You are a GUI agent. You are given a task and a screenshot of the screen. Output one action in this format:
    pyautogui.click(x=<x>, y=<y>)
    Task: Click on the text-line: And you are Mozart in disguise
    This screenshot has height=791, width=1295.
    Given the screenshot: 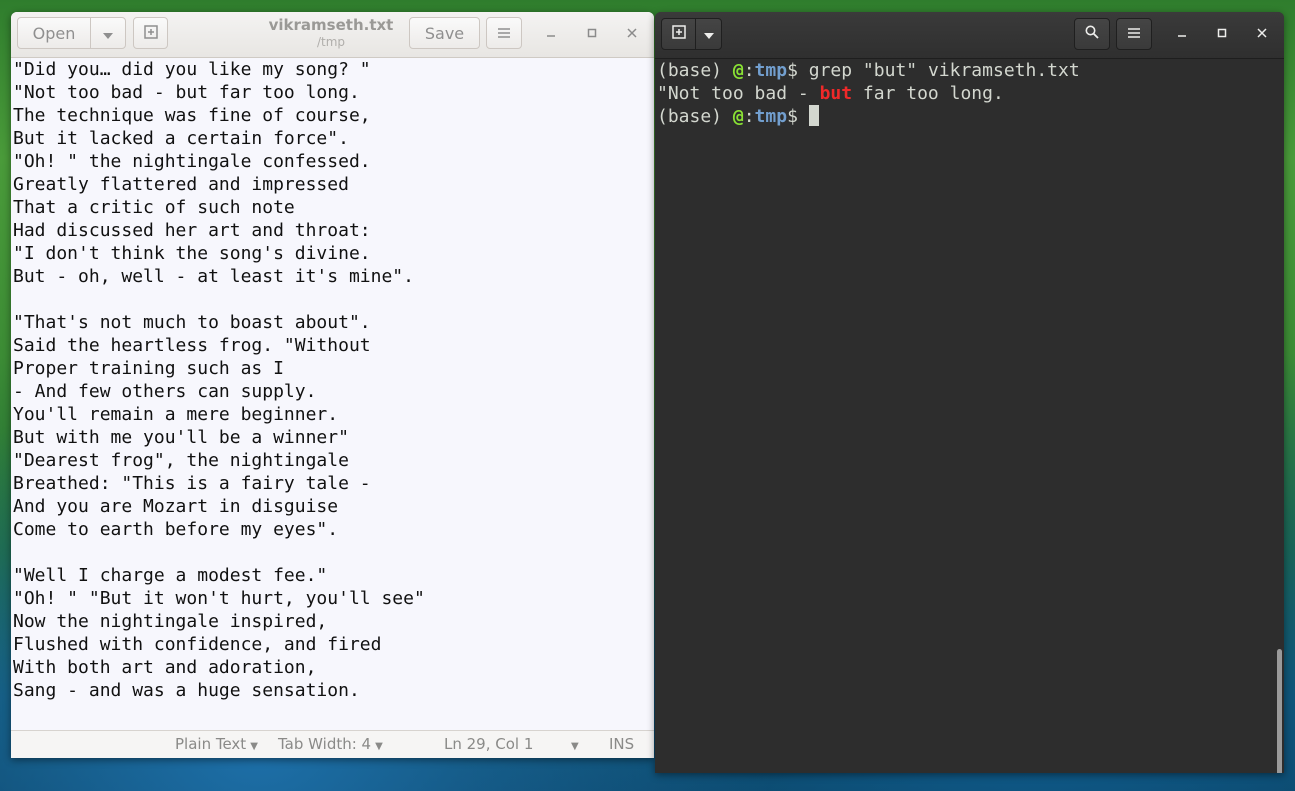 What is the action you would take?
    pyautogui.click(x=176, y=506)
    